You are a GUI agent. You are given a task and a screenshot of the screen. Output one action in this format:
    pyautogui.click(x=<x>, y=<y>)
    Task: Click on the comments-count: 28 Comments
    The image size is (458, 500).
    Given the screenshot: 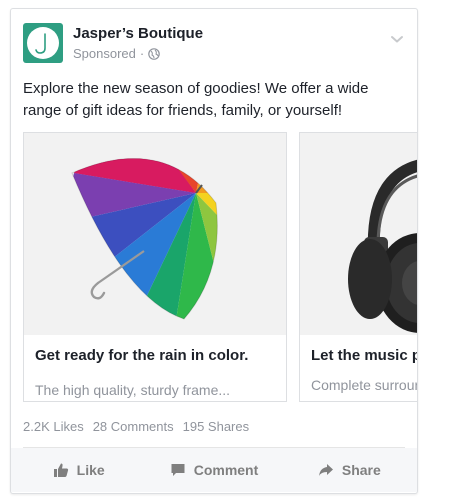 What is the action you would take?
    pyautogui.click(x=133, y=426)
    